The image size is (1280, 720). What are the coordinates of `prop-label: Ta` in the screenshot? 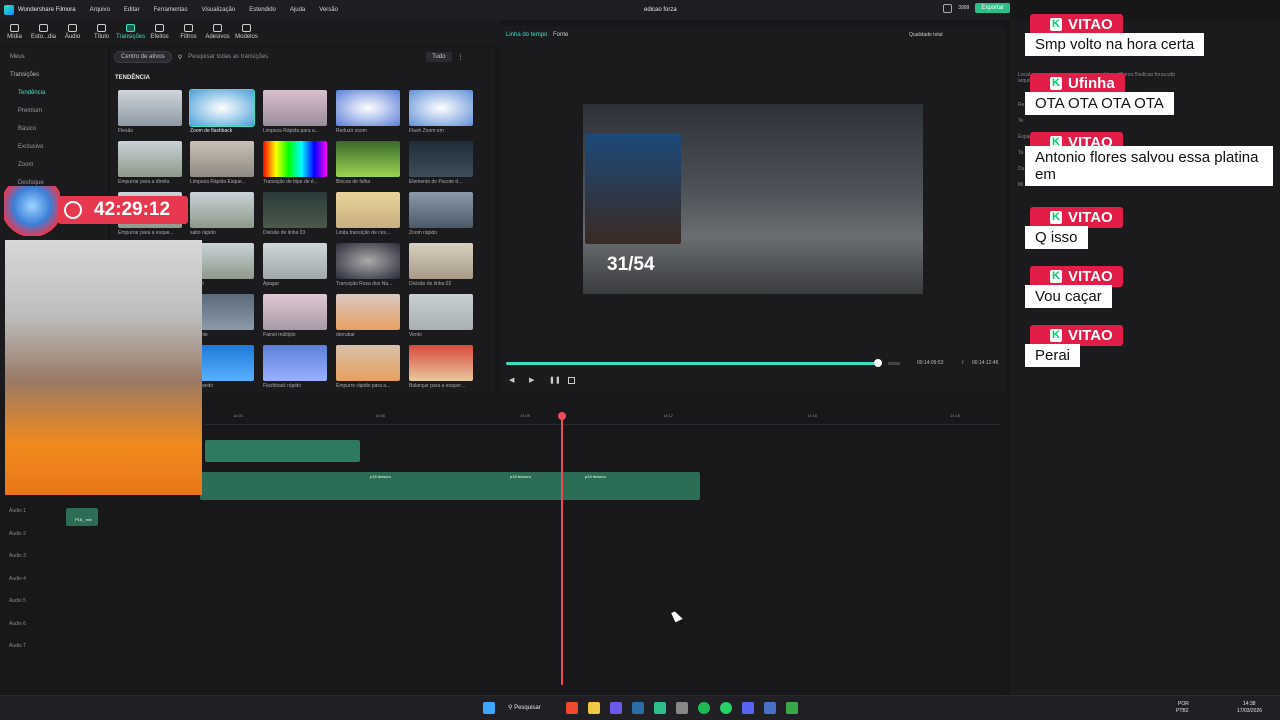 It's located at (1021, 153).